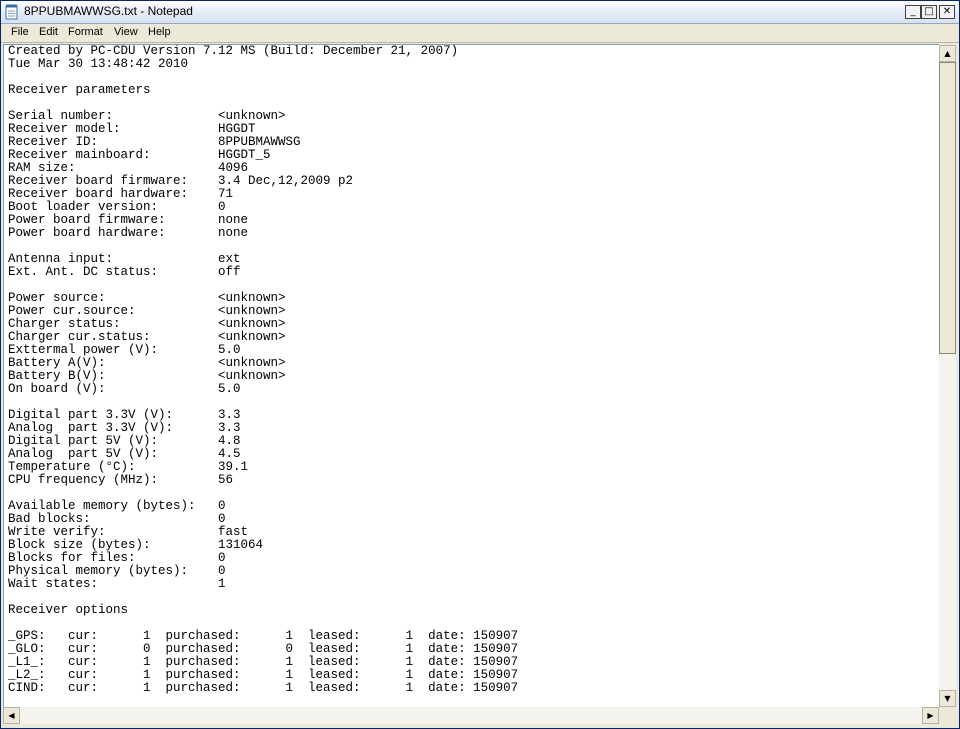 Image resolution: width=960 pixels, height=729 pixels. Describe the element at coordinates (471, 715) in the screenshot. I see `horizontal-scrollbar: ◀ ▶` at that location.